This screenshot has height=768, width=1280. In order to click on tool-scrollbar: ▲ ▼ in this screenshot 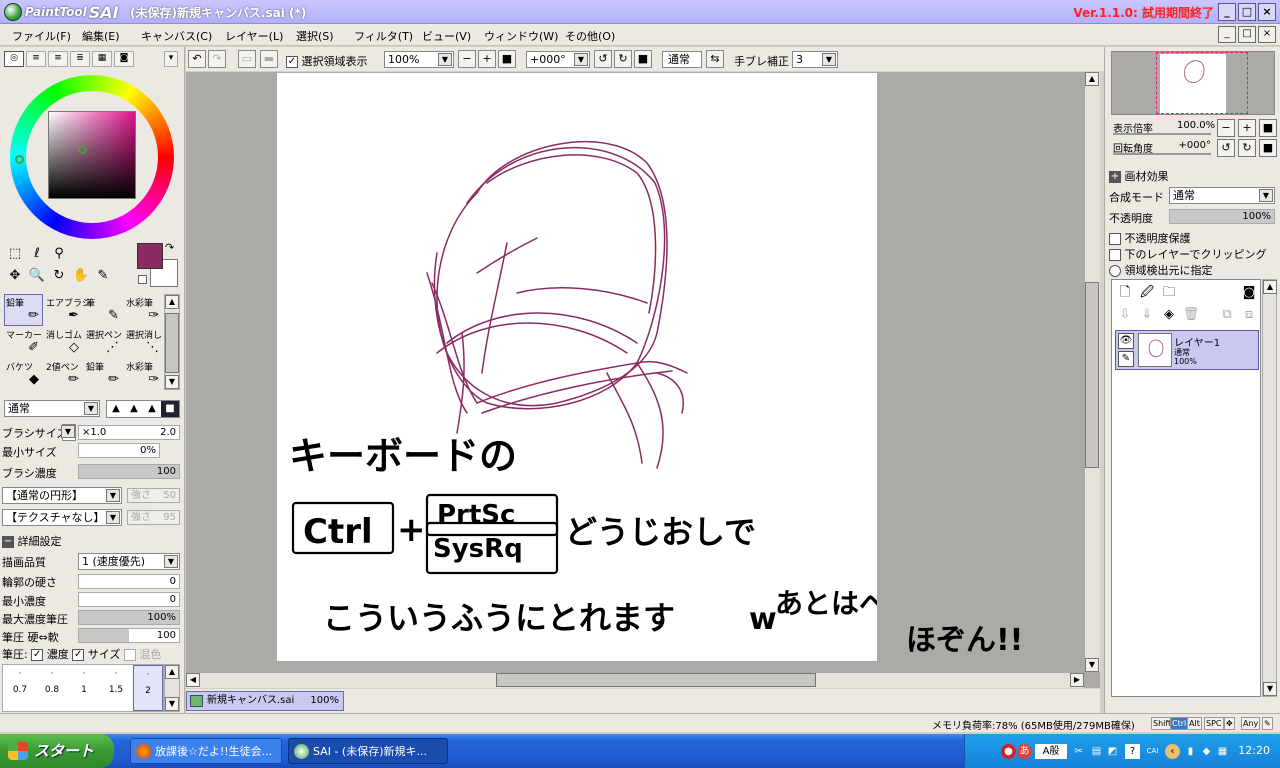, I will do `click(172, 342)`.